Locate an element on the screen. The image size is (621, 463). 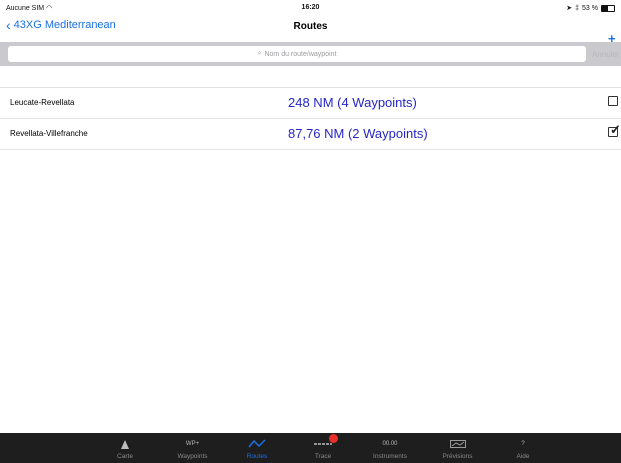
battery-percent: 53 % is located at coordinates (590, 8).